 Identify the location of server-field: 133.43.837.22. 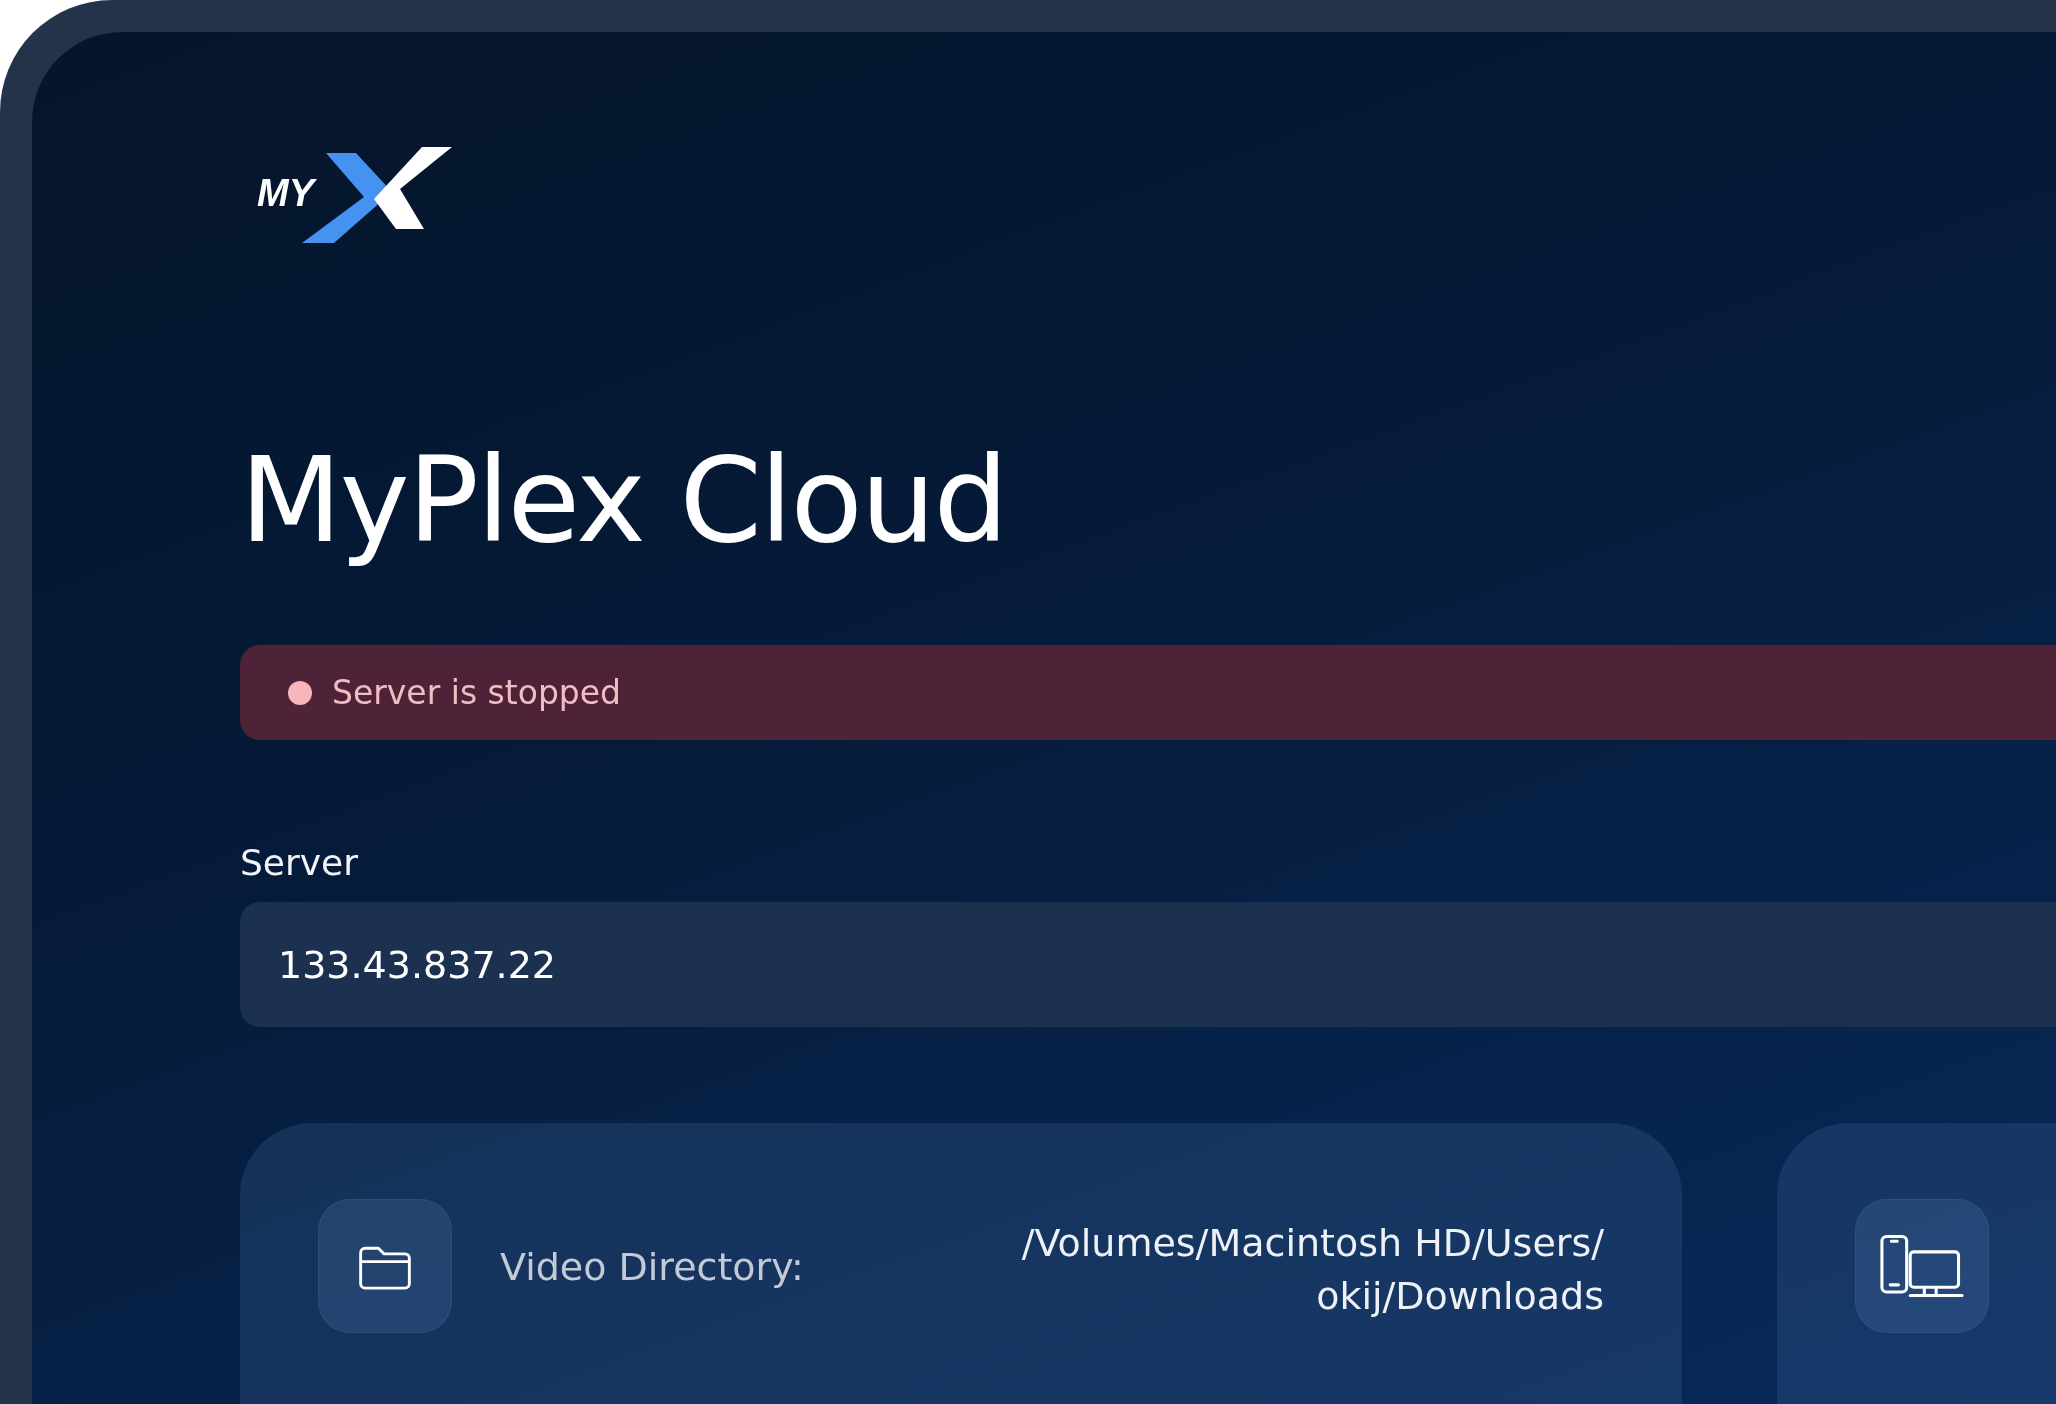
(1148, 964).